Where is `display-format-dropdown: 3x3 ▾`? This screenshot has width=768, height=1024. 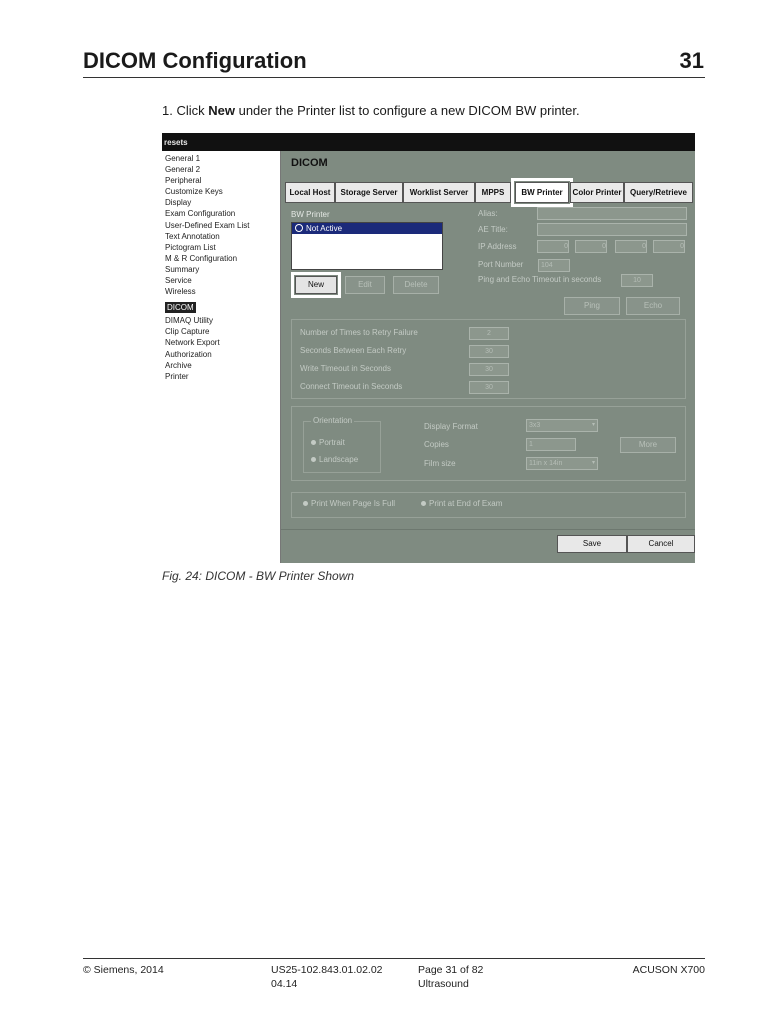
display-format-dropdown: 3x3 ▾ is located at coordinates (562, 425).